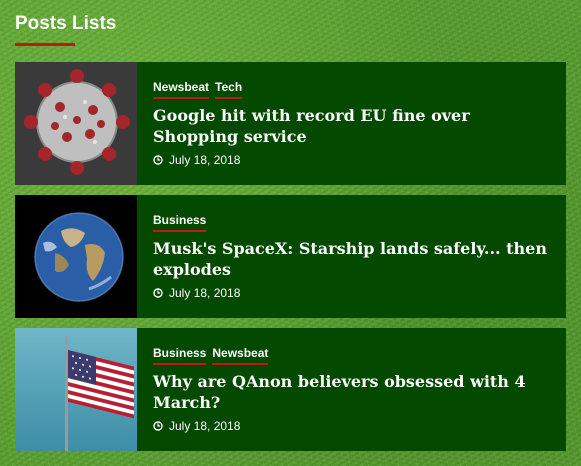  Describe the element at coordinates (66, 23) in the screenshot. I see `section-title: Posts Lists` at that location.